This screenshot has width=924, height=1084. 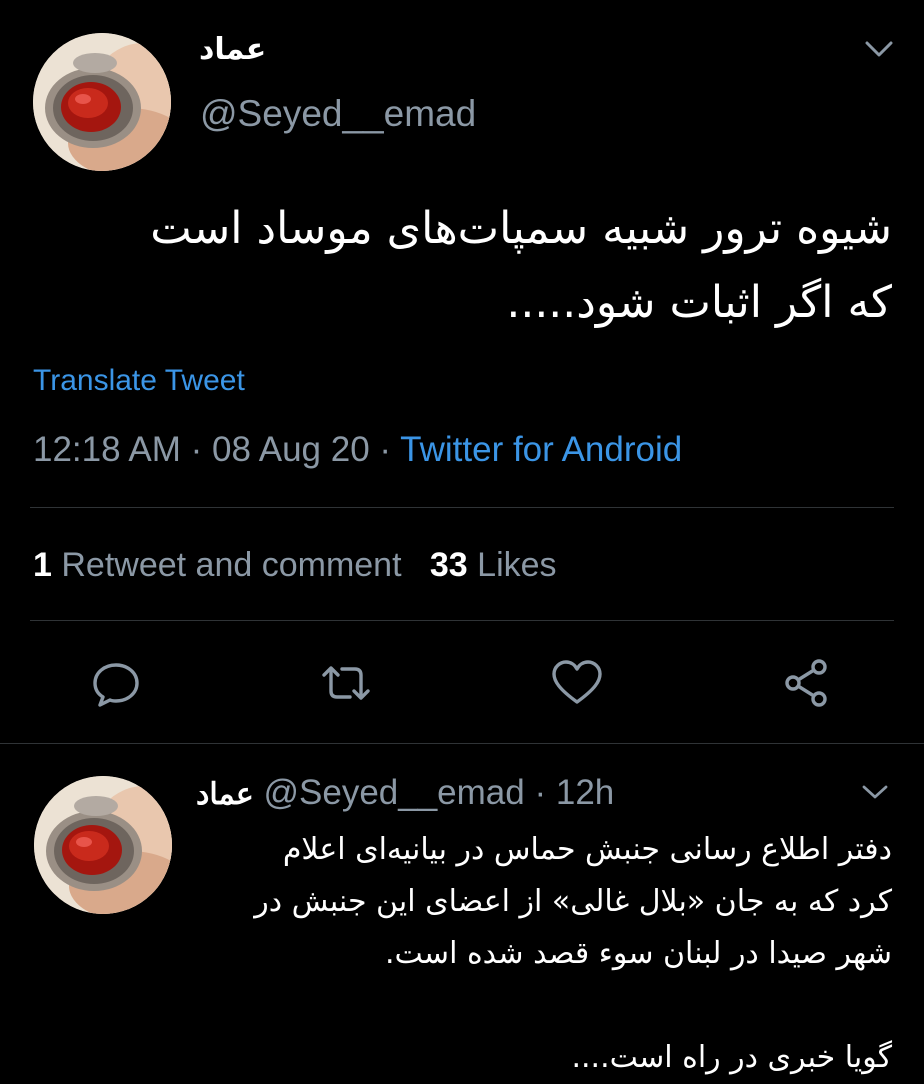 What do you see at coordinates (541, 1006) in the screenshot?
I see `reply-text-blank-line` at bounding box center [541, 1006].